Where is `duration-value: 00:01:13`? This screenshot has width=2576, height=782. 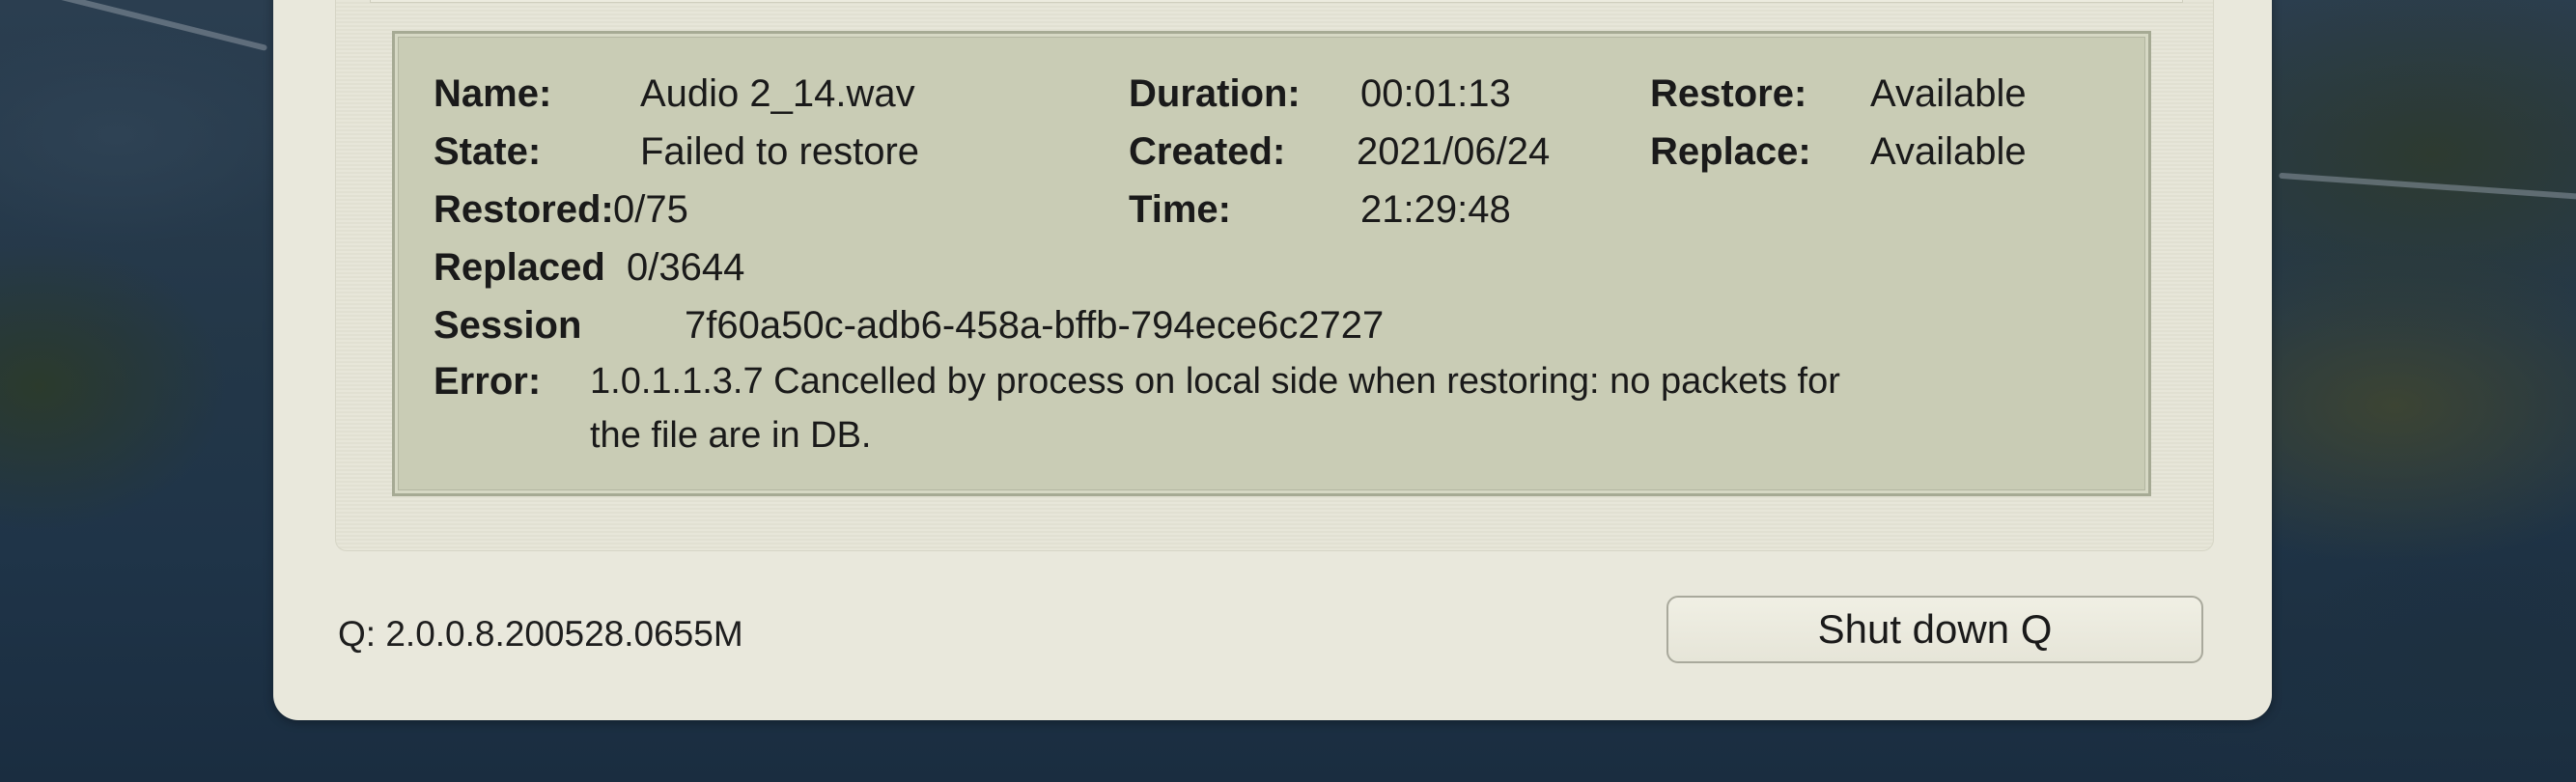 duration-value: 00:01:13 is located at coordinates (1436, 93).